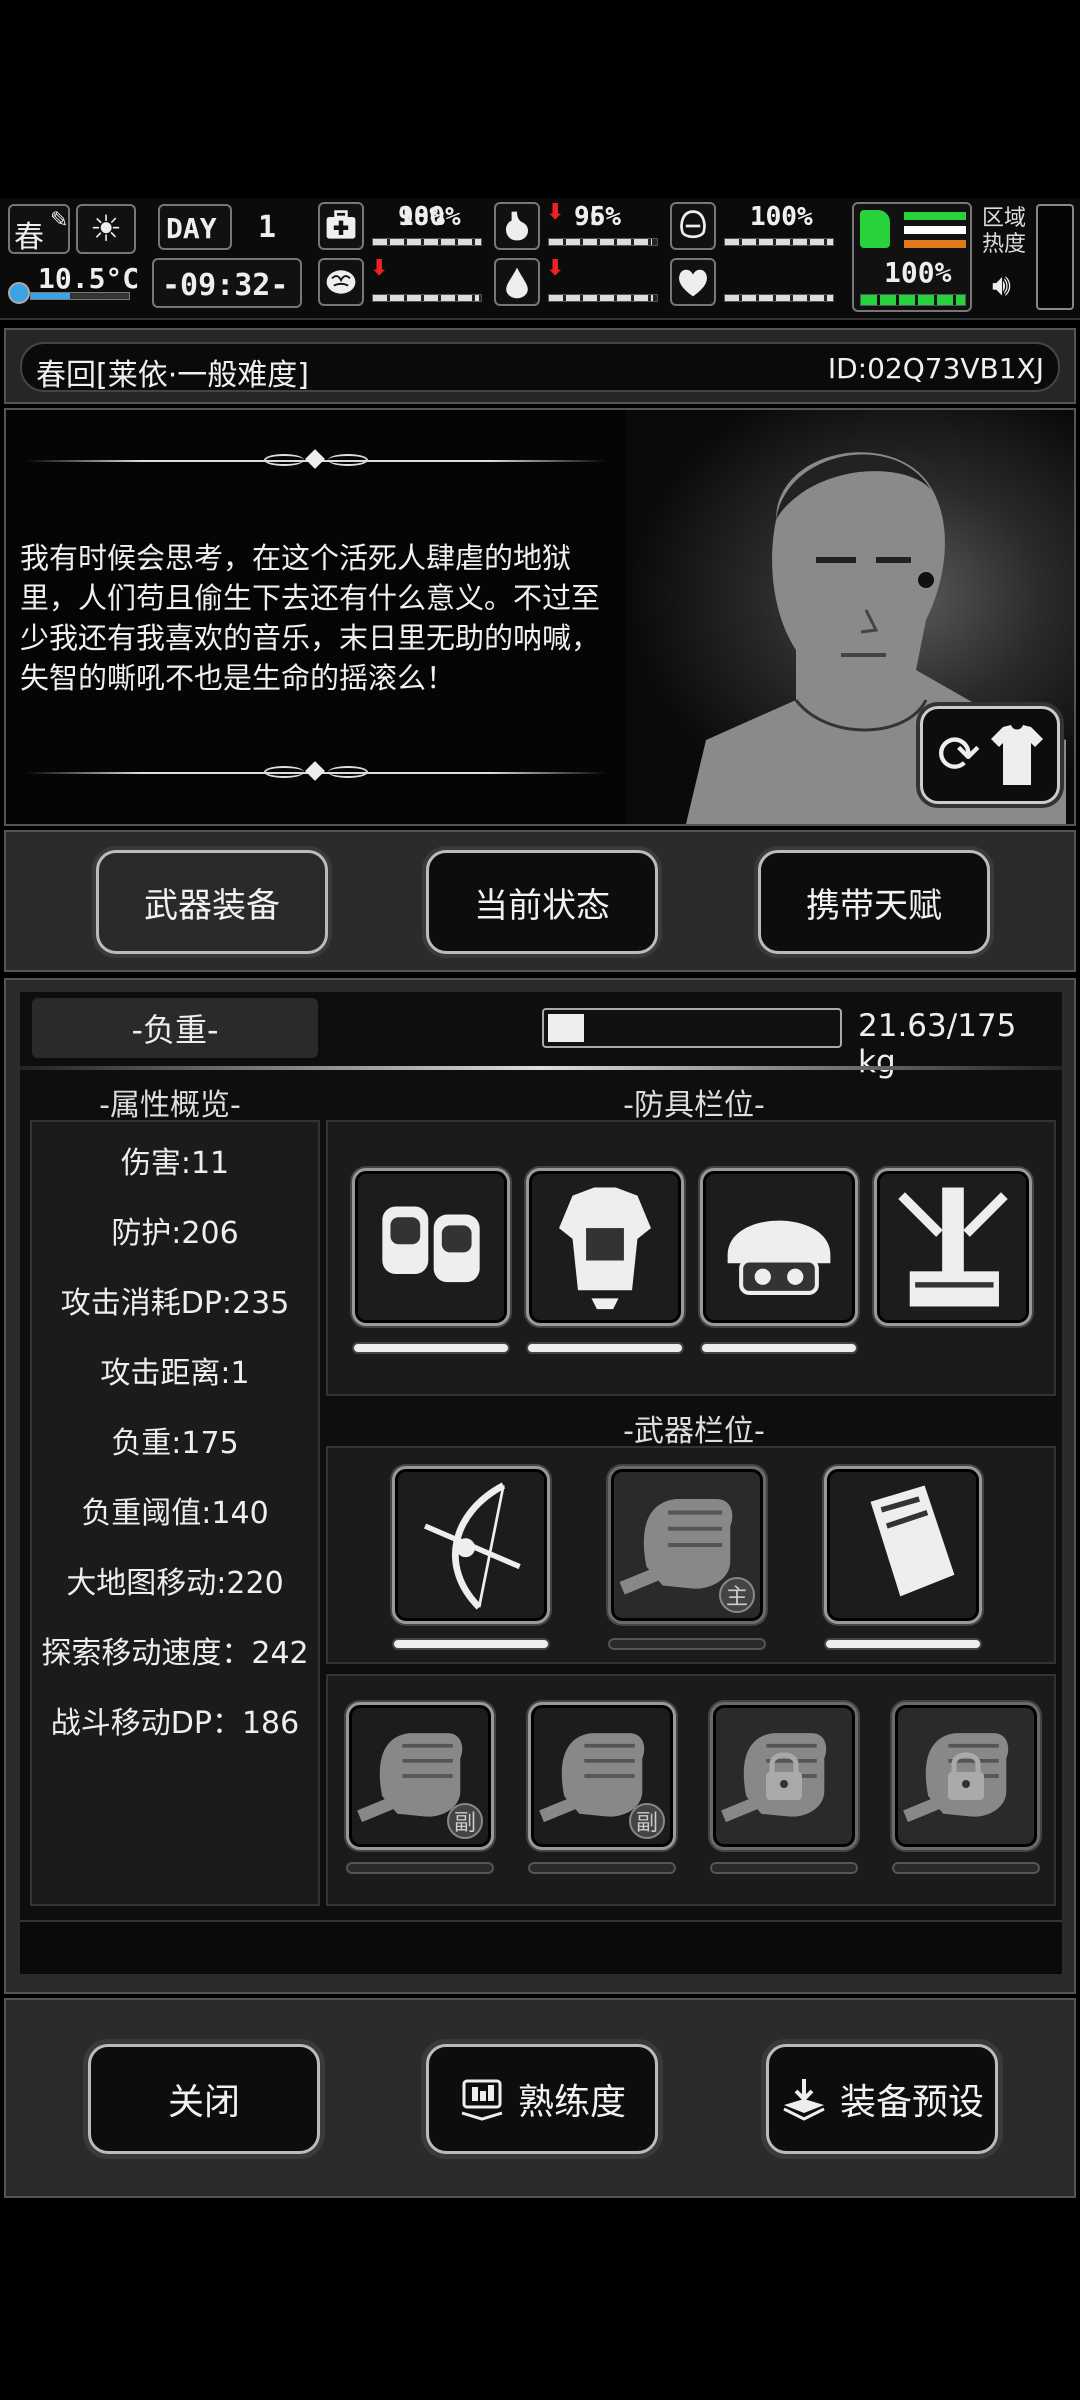 The width and height of the screenshot is (1080, 2400). I want to click on attribute-item: 攻击距离:1, so click(175, 1373).